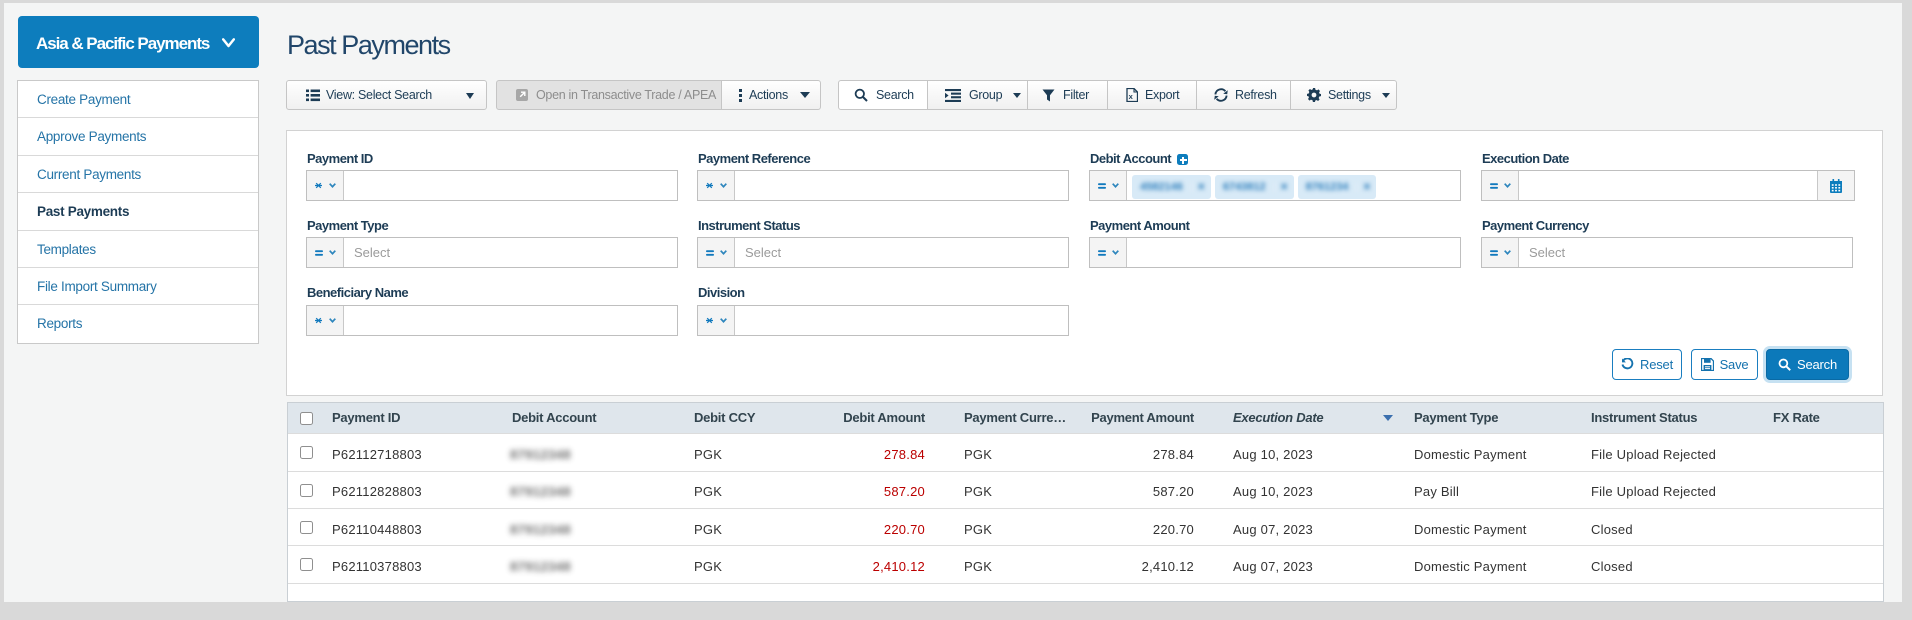 The height and width of the screenshot is (620, 1912). What do you see at coordinates (1131, 96) in the screenshot?
I see `svg-text: x` at bounding box center [1131, 96].